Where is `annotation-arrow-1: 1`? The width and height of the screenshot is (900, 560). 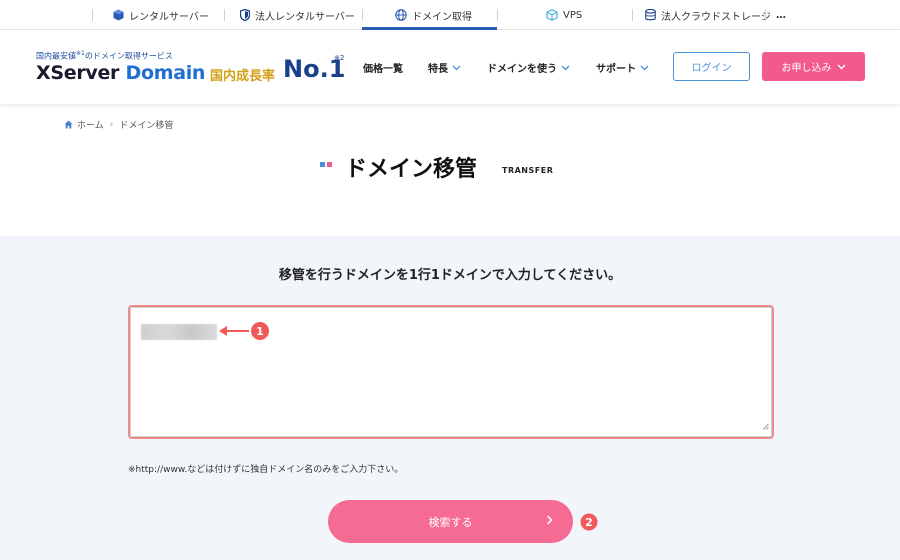
annotation-arrow-1: 1 is located at coordinates (245, 333).